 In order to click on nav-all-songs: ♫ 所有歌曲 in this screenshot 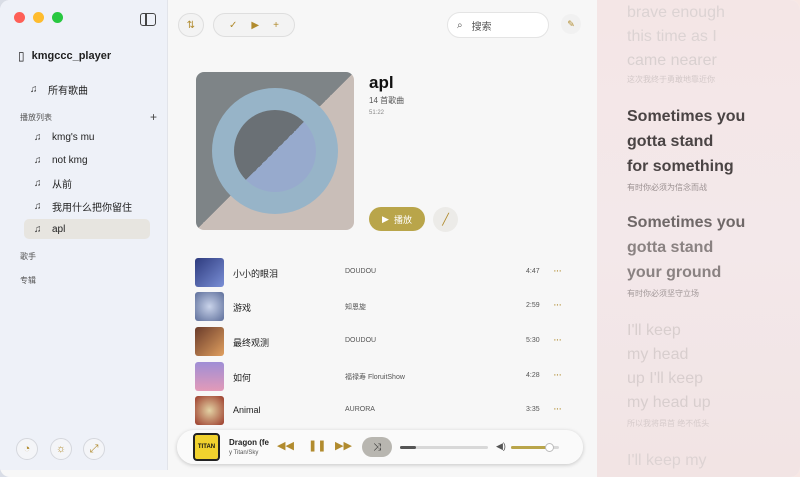, I will do `click(59, 89)`.